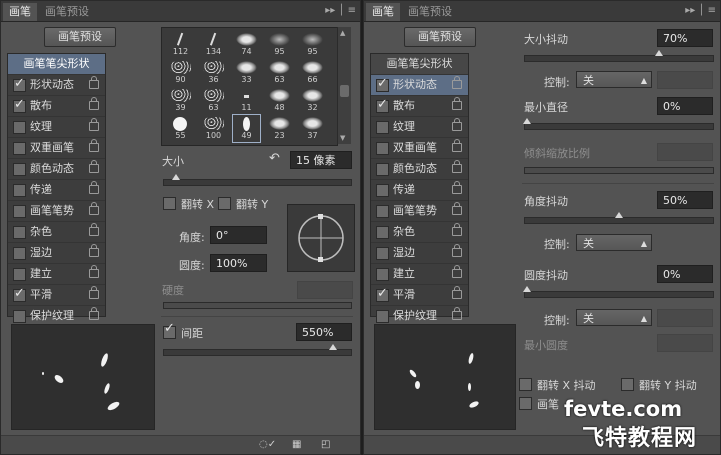 The height and width of the screenshot is (455, 721). I want to click on tab-brush: 画笔, so click(20, 12).